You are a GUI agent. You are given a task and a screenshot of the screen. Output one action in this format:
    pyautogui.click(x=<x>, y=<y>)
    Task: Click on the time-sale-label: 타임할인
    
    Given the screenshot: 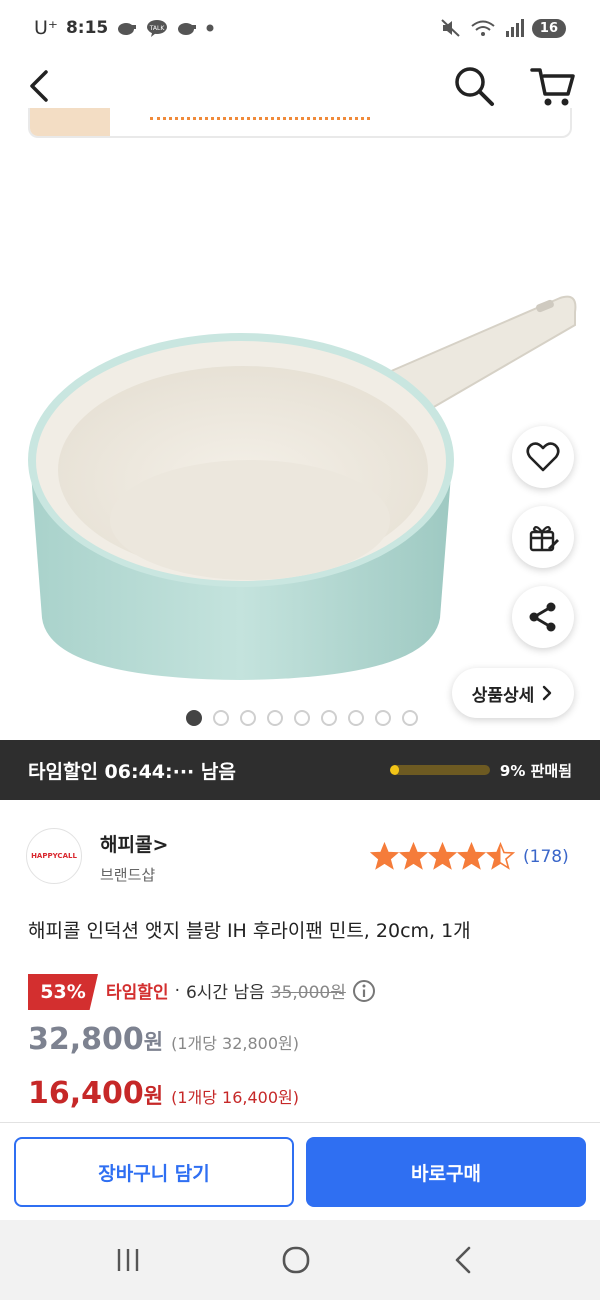 What is the action you would take?
    pyautogui.click(x=137, y=993)
    